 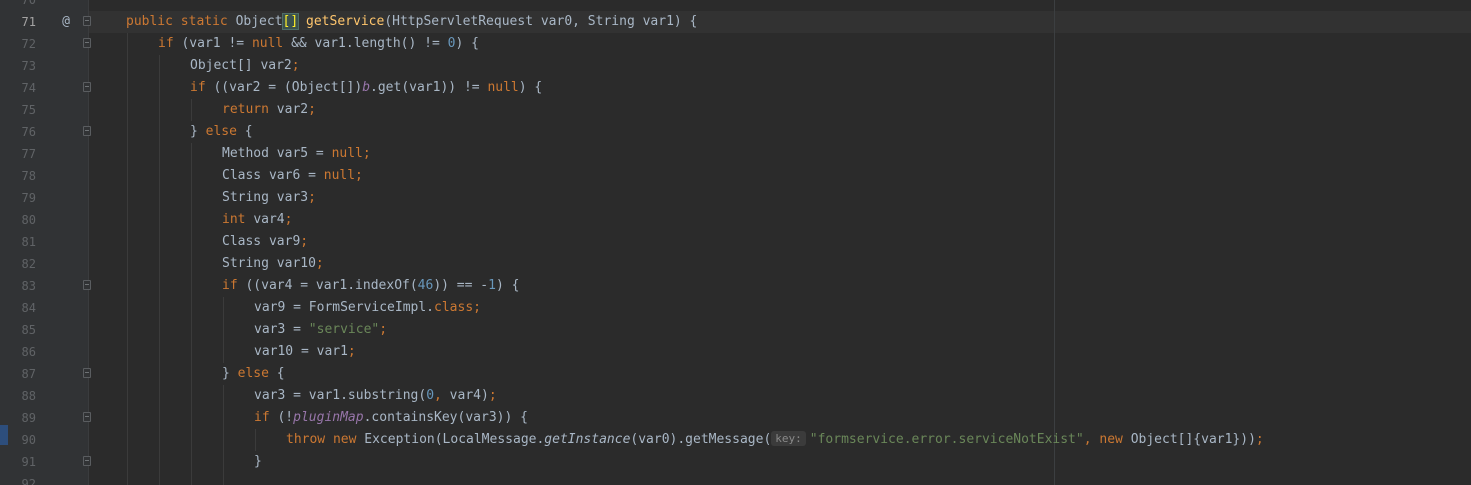 What do you see at coordinates (22, 352) in the screenshot?
I see `line-number: 86` at bounding box center [22, 352].